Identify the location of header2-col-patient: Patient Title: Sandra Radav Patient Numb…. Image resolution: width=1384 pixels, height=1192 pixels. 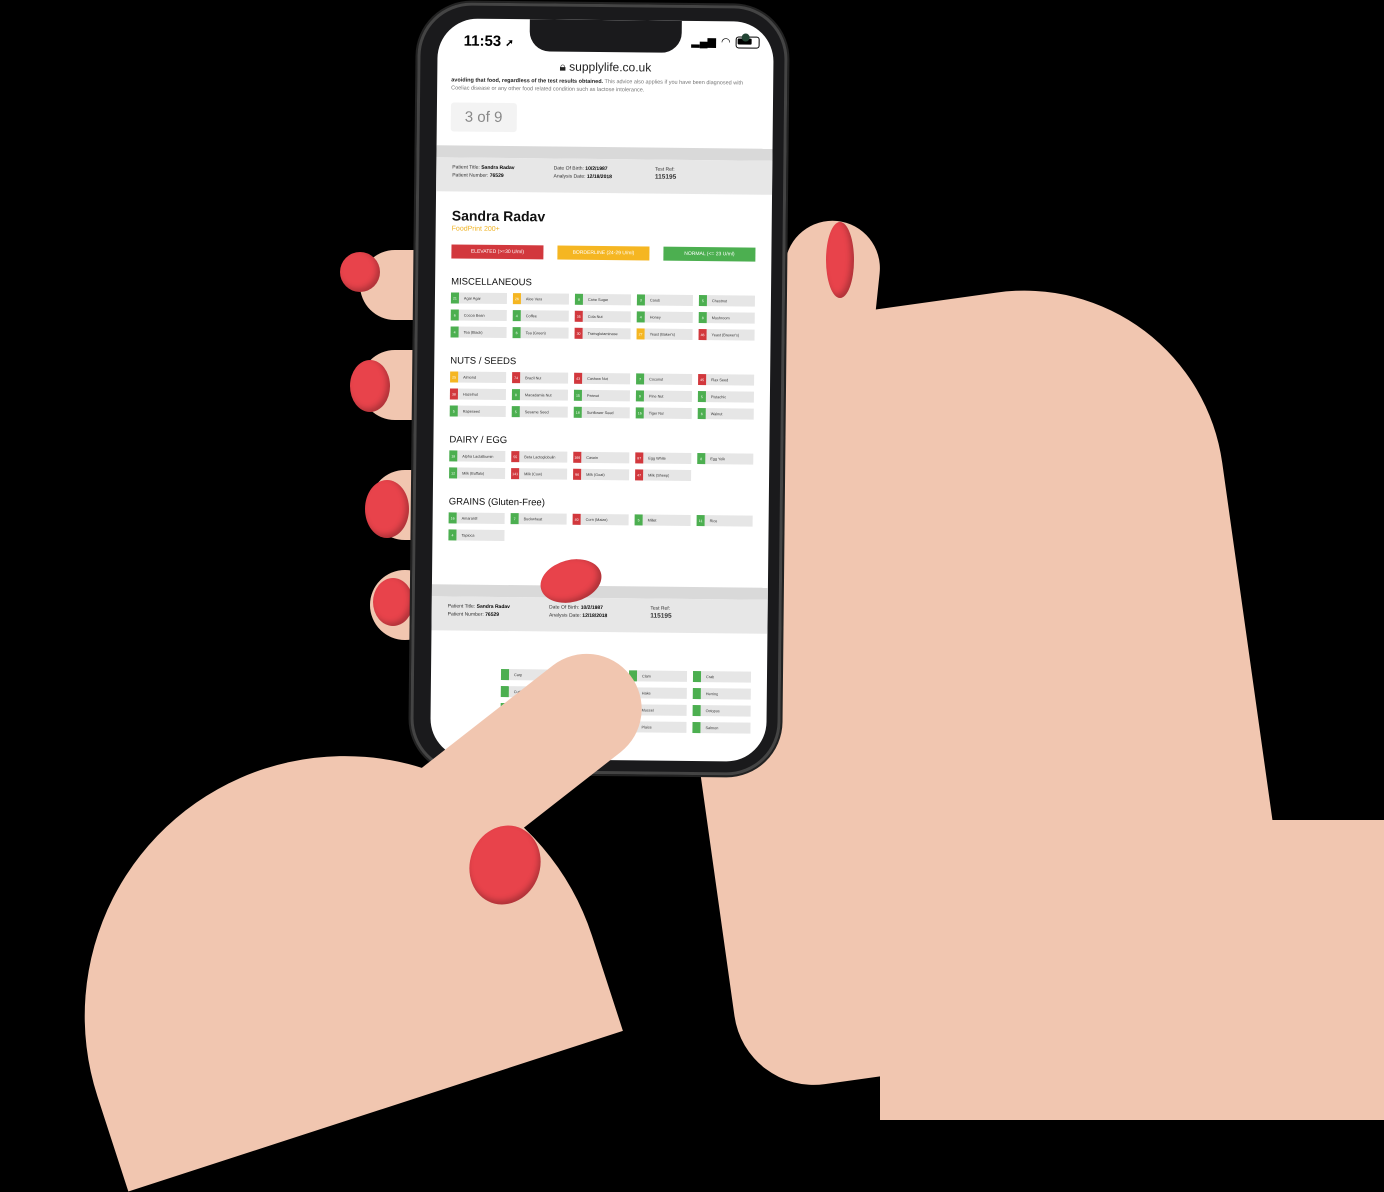
(499, 613).